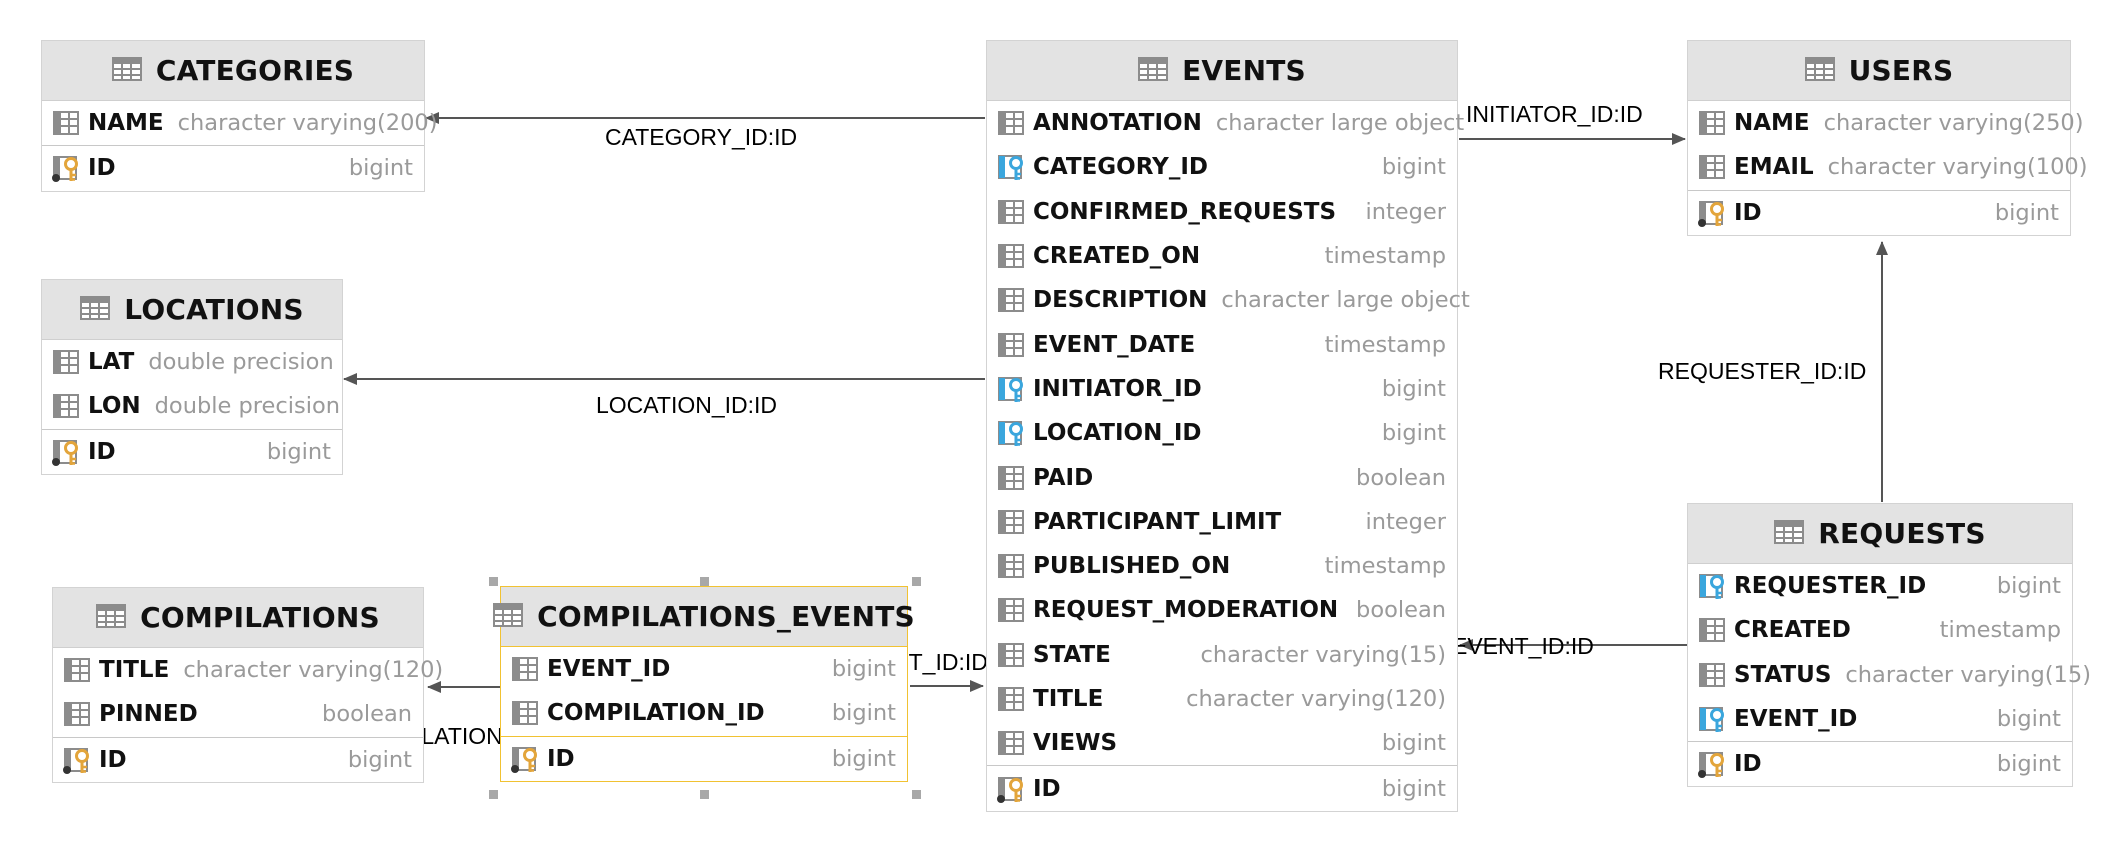 This screenshot has width=2104, height=850. Describe the element at coordinates (1880, 586) in the screenshot. I see `column-row: REQUESTER_ID bigint` at that location.